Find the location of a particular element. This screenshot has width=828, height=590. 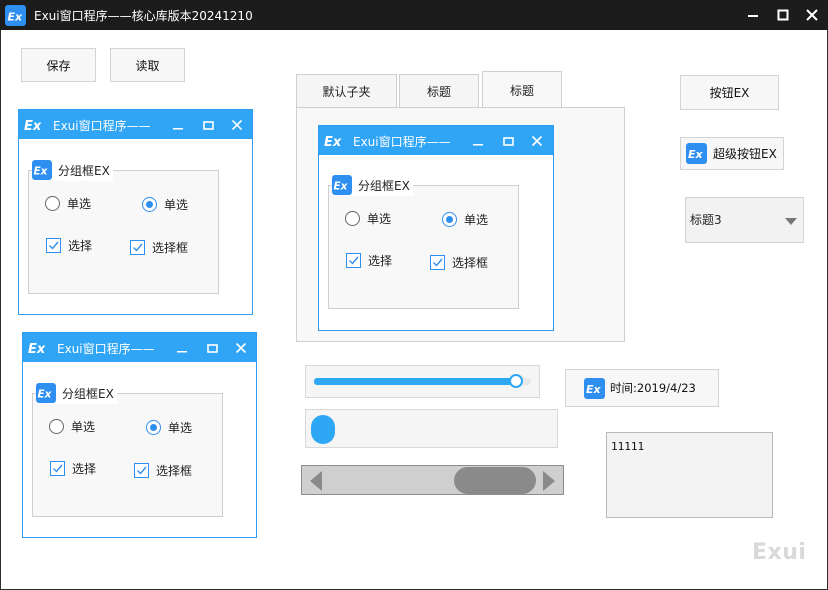

slider-thumb is located at coordinates (515, 381).